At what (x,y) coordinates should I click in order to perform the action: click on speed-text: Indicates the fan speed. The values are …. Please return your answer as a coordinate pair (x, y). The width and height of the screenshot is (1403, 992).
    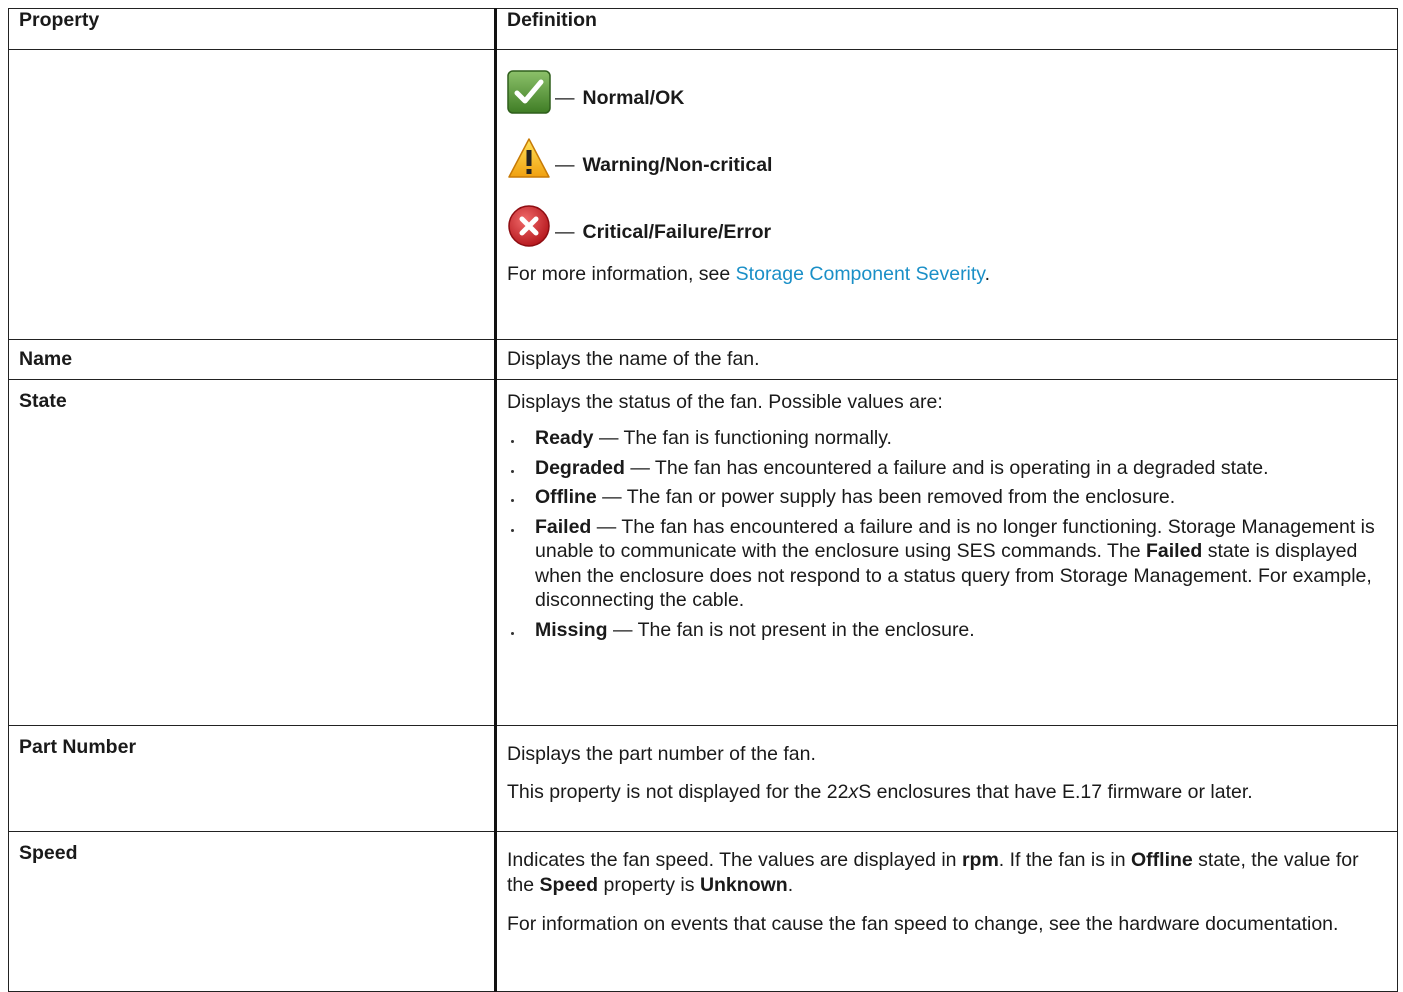
    Looking at the image, I should click on (734, 860).